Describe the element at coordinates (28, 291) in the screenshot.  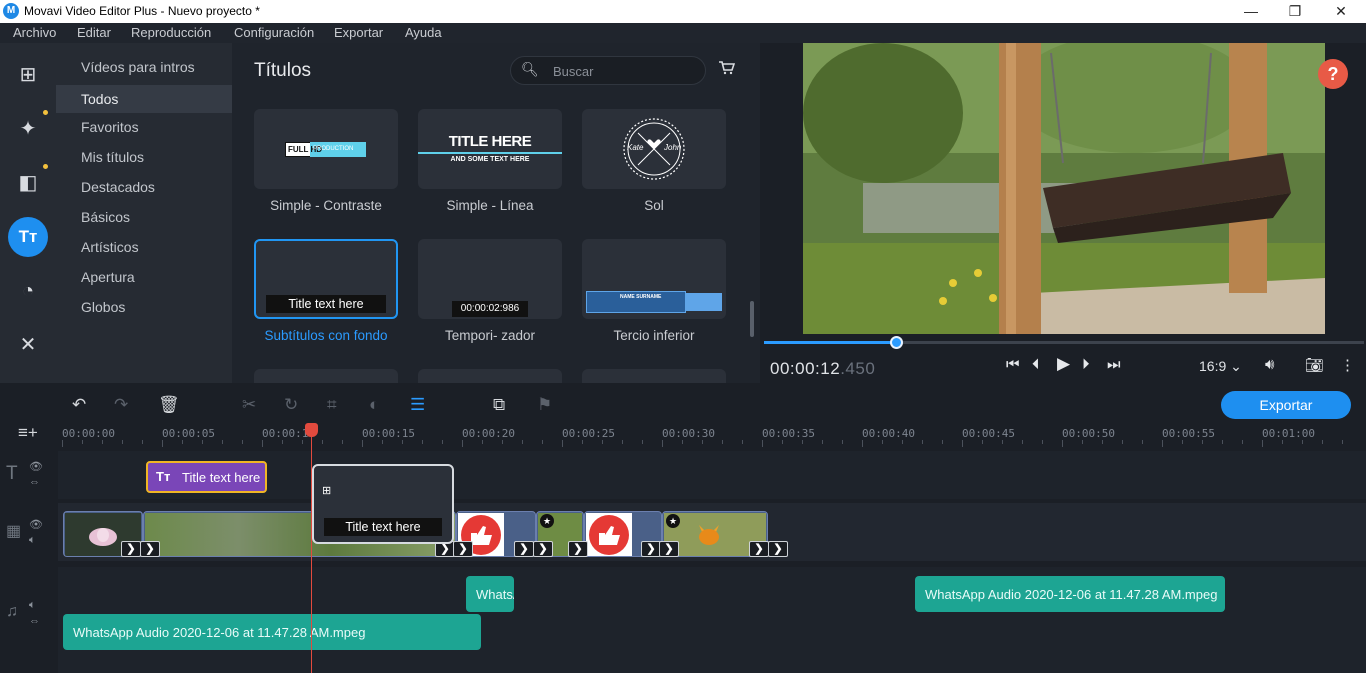
I see `stickers-icon: ◔` at that location.